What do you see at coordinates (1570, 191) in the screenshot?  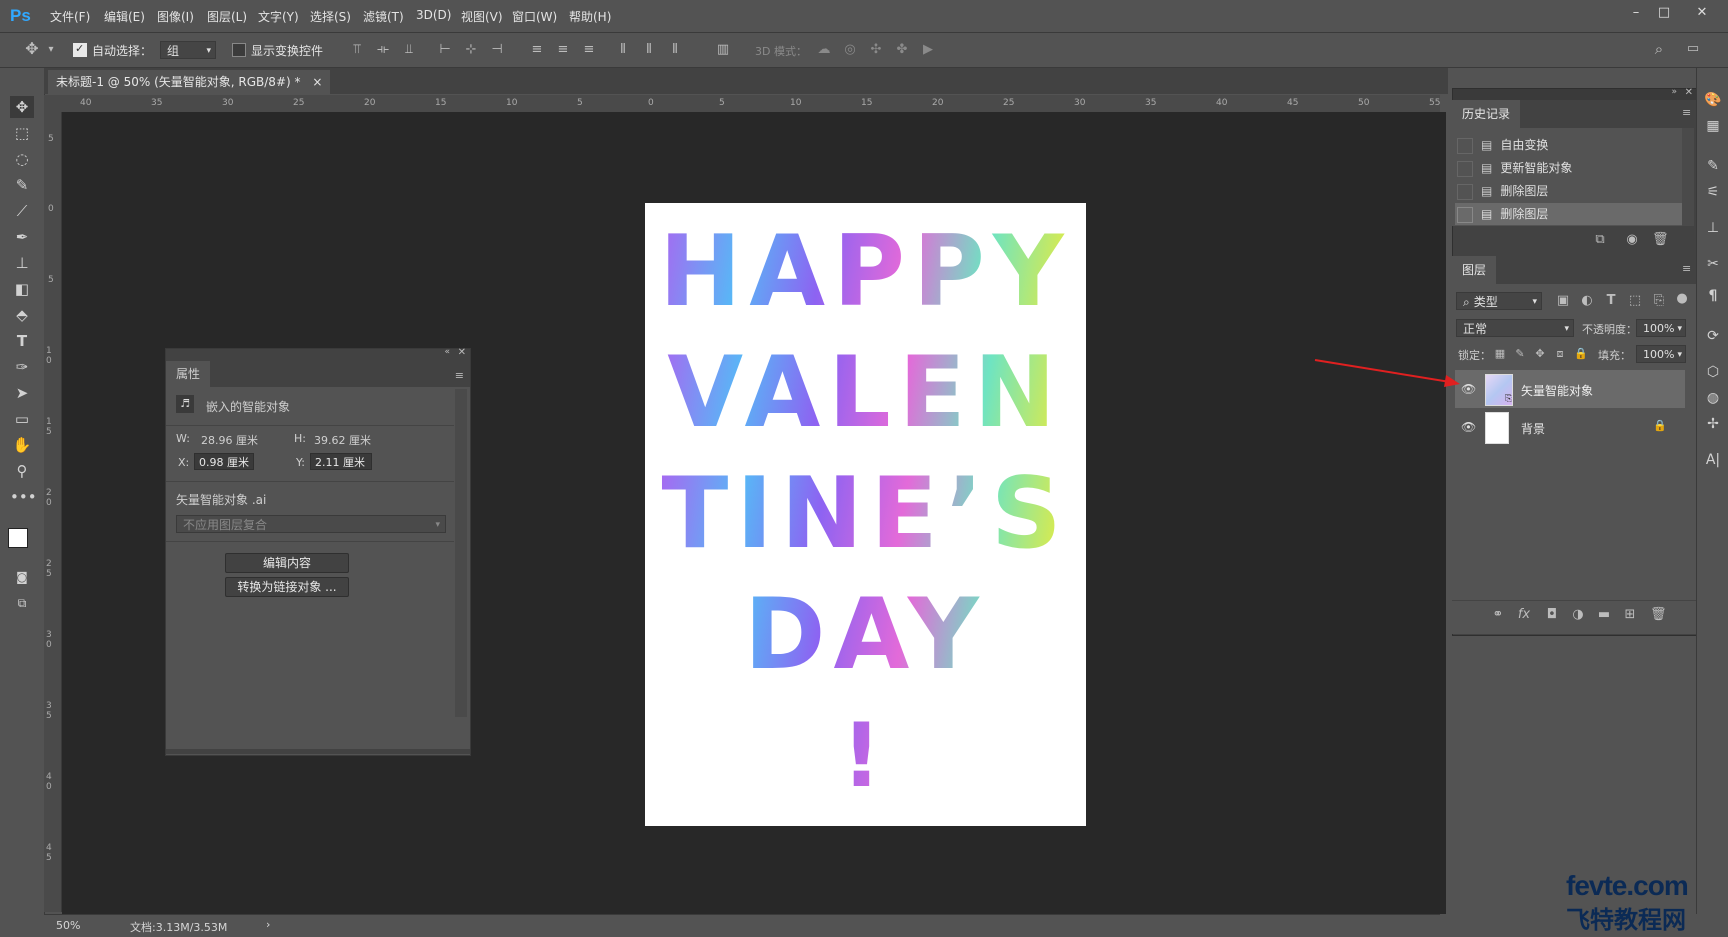 I see `history-item: ▤ 删除图层` at bounding box center [1570, 191].